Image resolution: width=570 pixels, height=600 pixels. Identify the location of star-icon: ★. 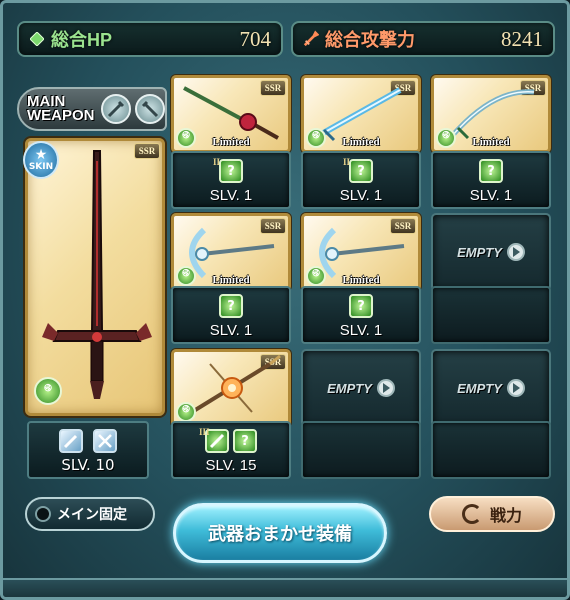
(41, 155).